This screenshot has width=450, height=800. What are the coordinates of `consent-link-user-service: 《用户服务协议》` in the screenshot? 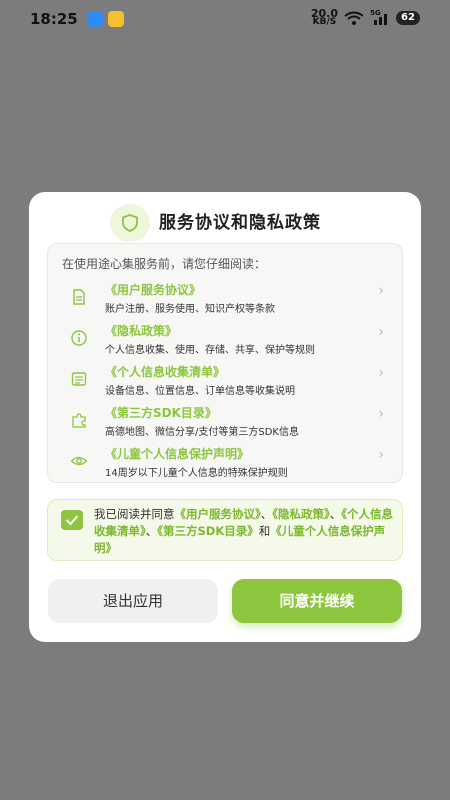 It's located at (218, 514).